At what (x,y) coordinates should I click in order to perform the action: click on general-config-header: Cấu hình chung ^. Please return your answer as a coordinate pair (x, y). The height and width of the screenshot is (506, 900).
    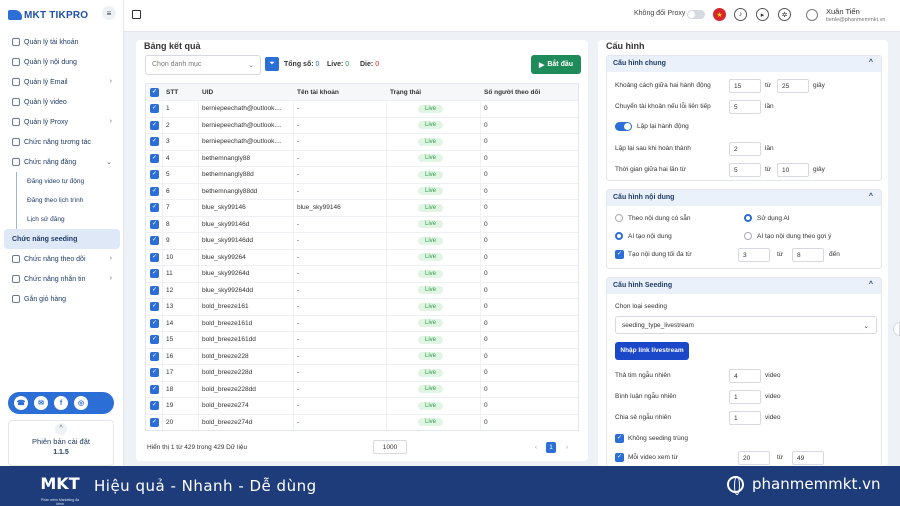
    Looking at the image, I should click on (744, 64).